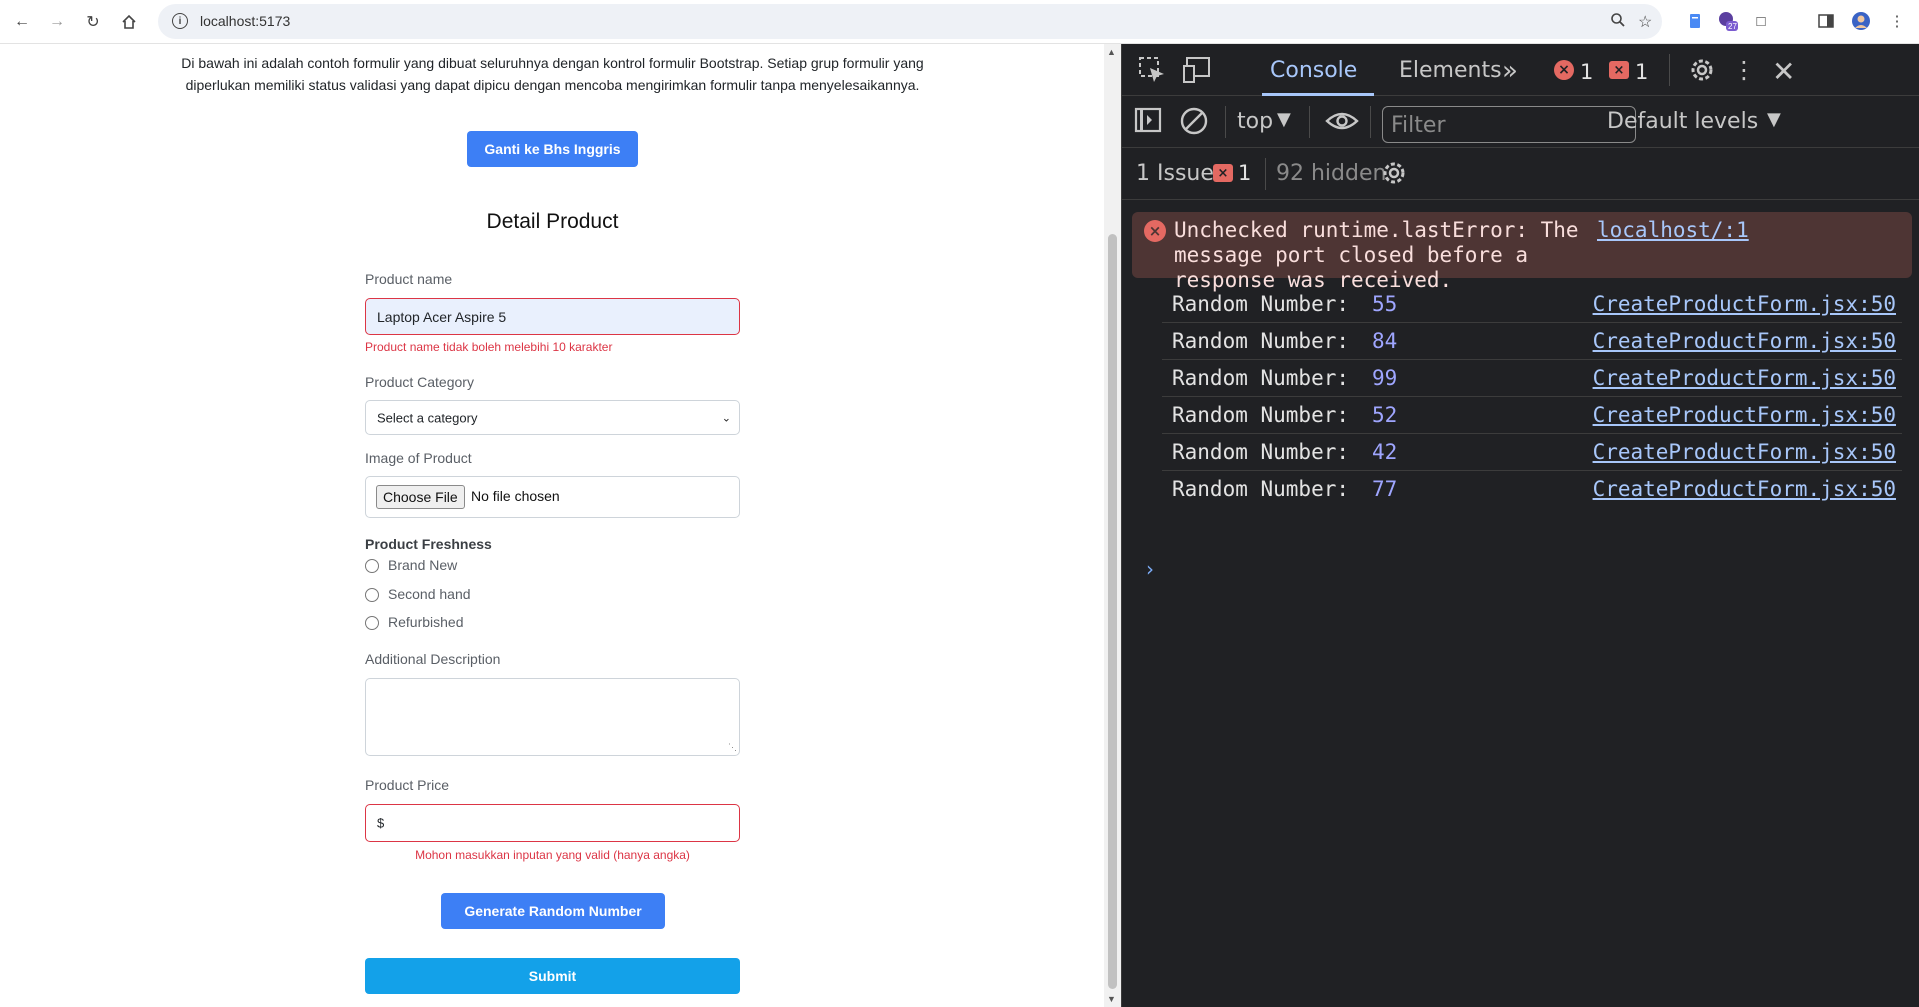 The height and width of the screenshot is (1007, 1919). What do you see at coordinates (1564, 70) in the screenshot?
I see `error-count-icon: ×` at bounding box center [1564, 70].